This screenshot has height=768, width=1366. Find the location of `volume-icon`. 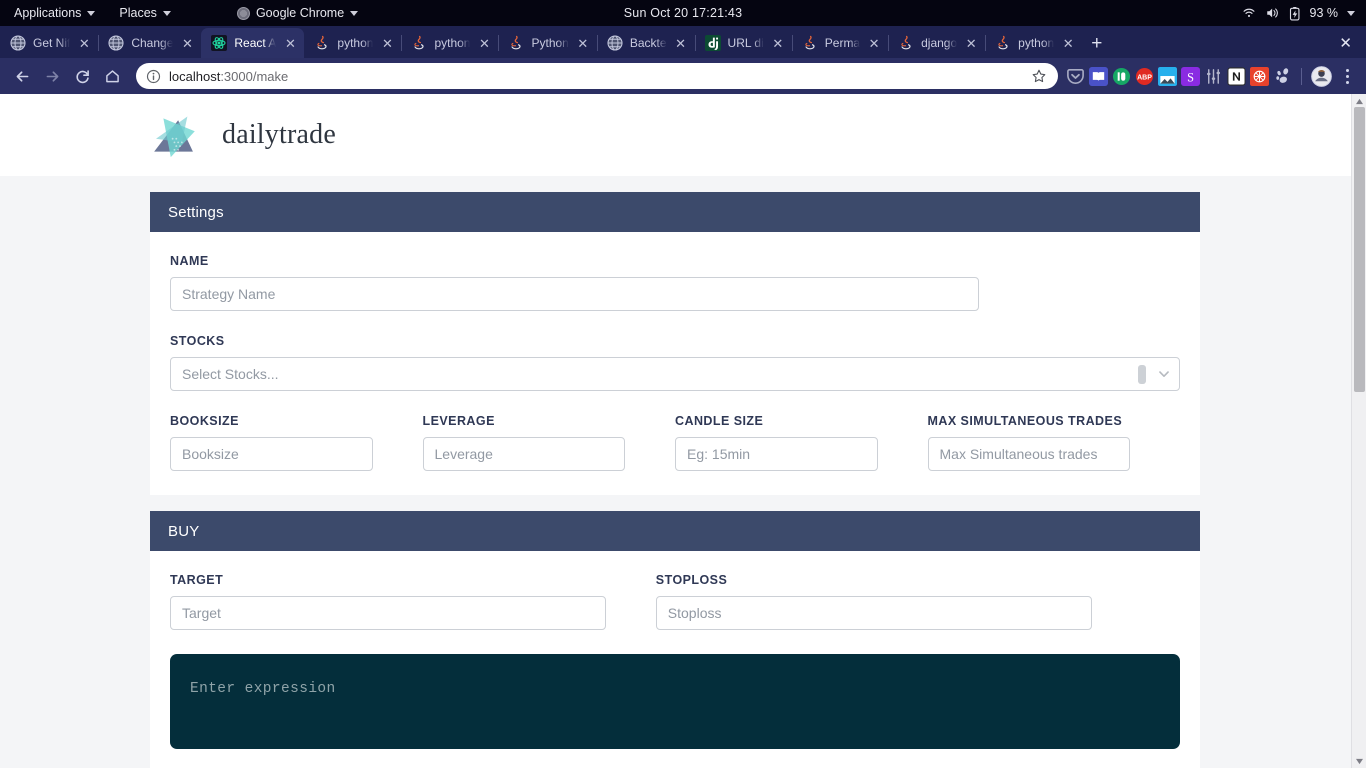

volume-icon is located at coordinates (1272, 13).